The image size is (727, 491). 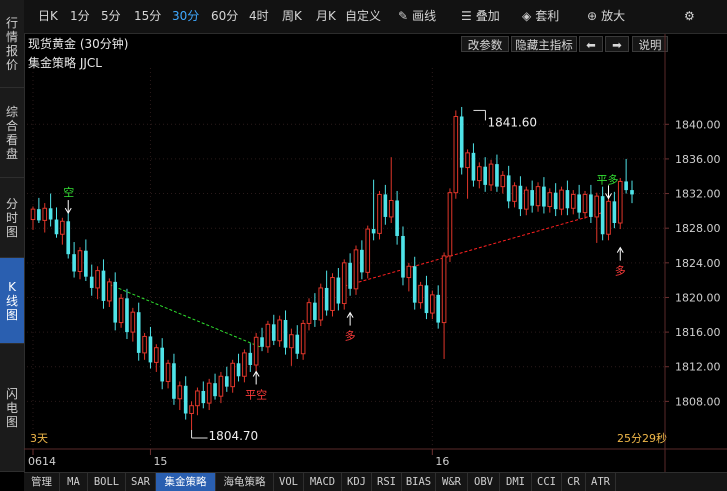 What do you see at coordinates (186, 482) in the screenshot?
I see `indicator-tab-4: 集金策略` at bounding box center [186, 482].